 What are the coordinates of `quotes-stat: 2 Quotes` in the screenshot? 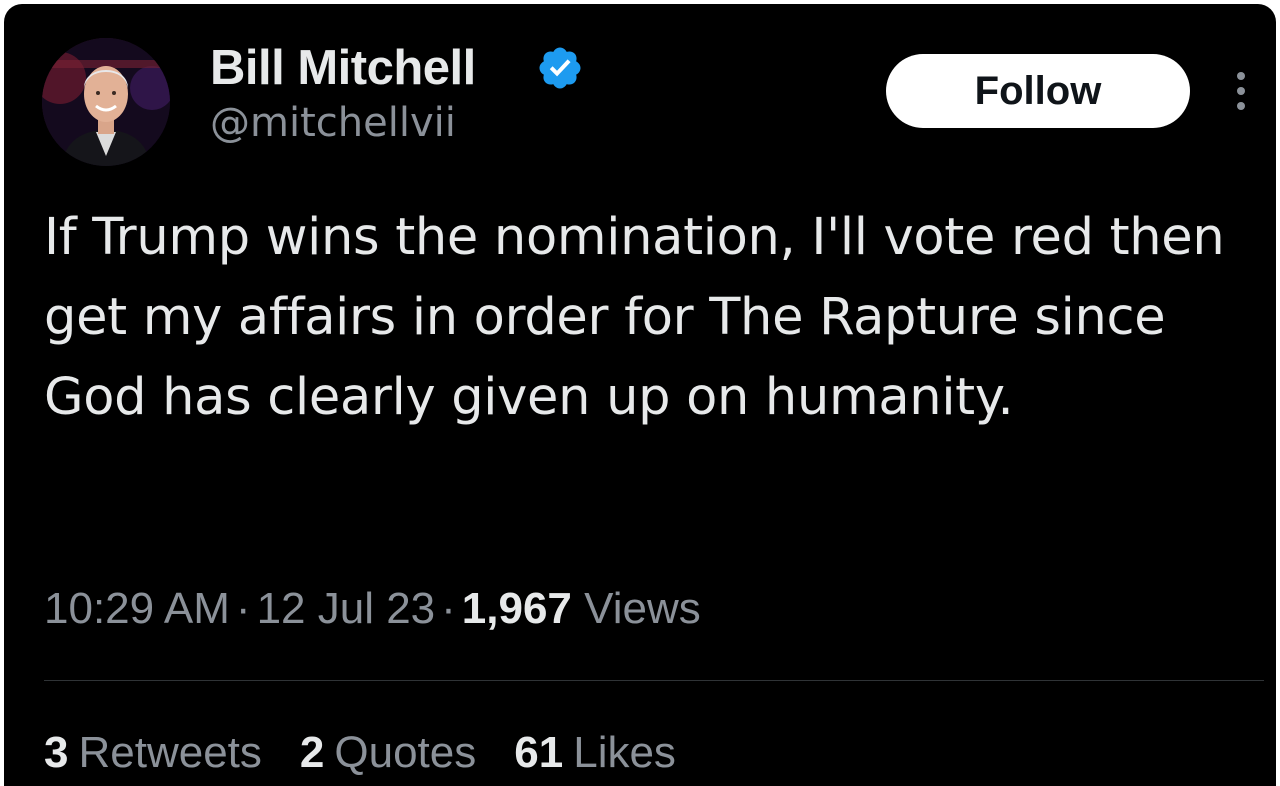 It's located at (388, 753).